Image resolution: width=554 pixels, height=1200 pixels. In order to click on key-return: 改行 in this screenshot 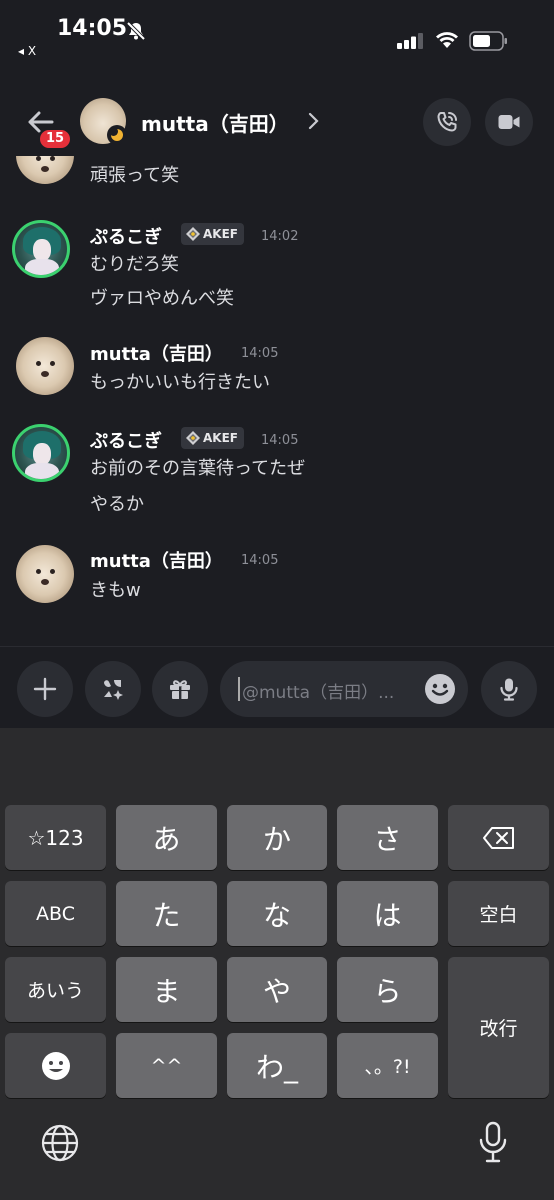, I will do `click(498, 1027)`.